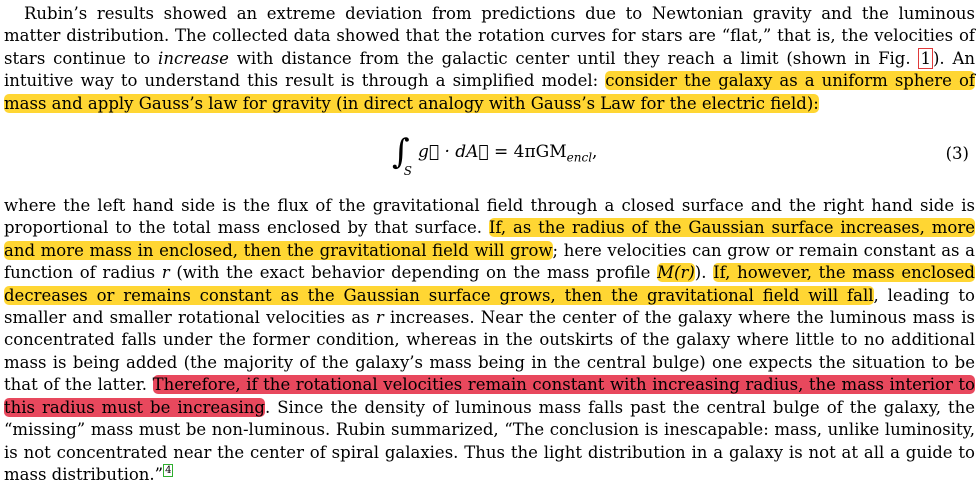  Describe the element at coordinates (925, 58) in the screenshot. I see `figure-reference-link: 1` at that location.